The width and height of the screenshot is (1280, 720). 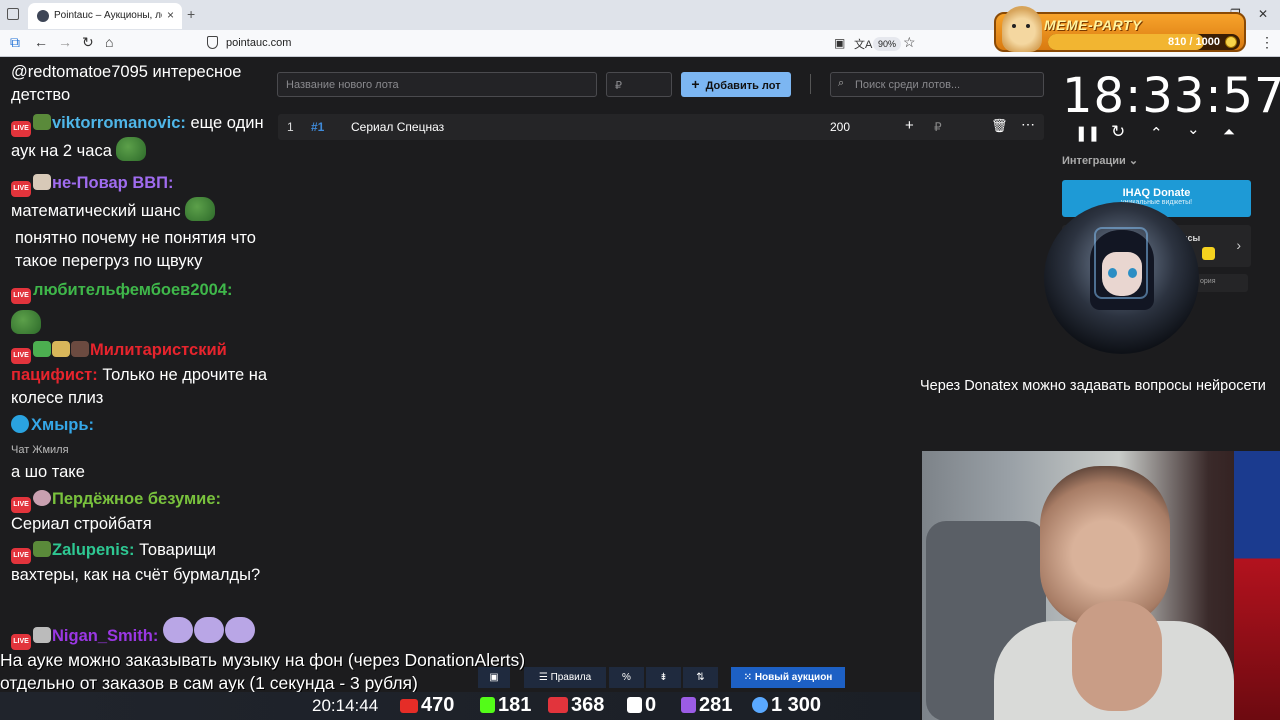 I want to click on new-auction-icon: ⁙, so click(x=749, y=677).